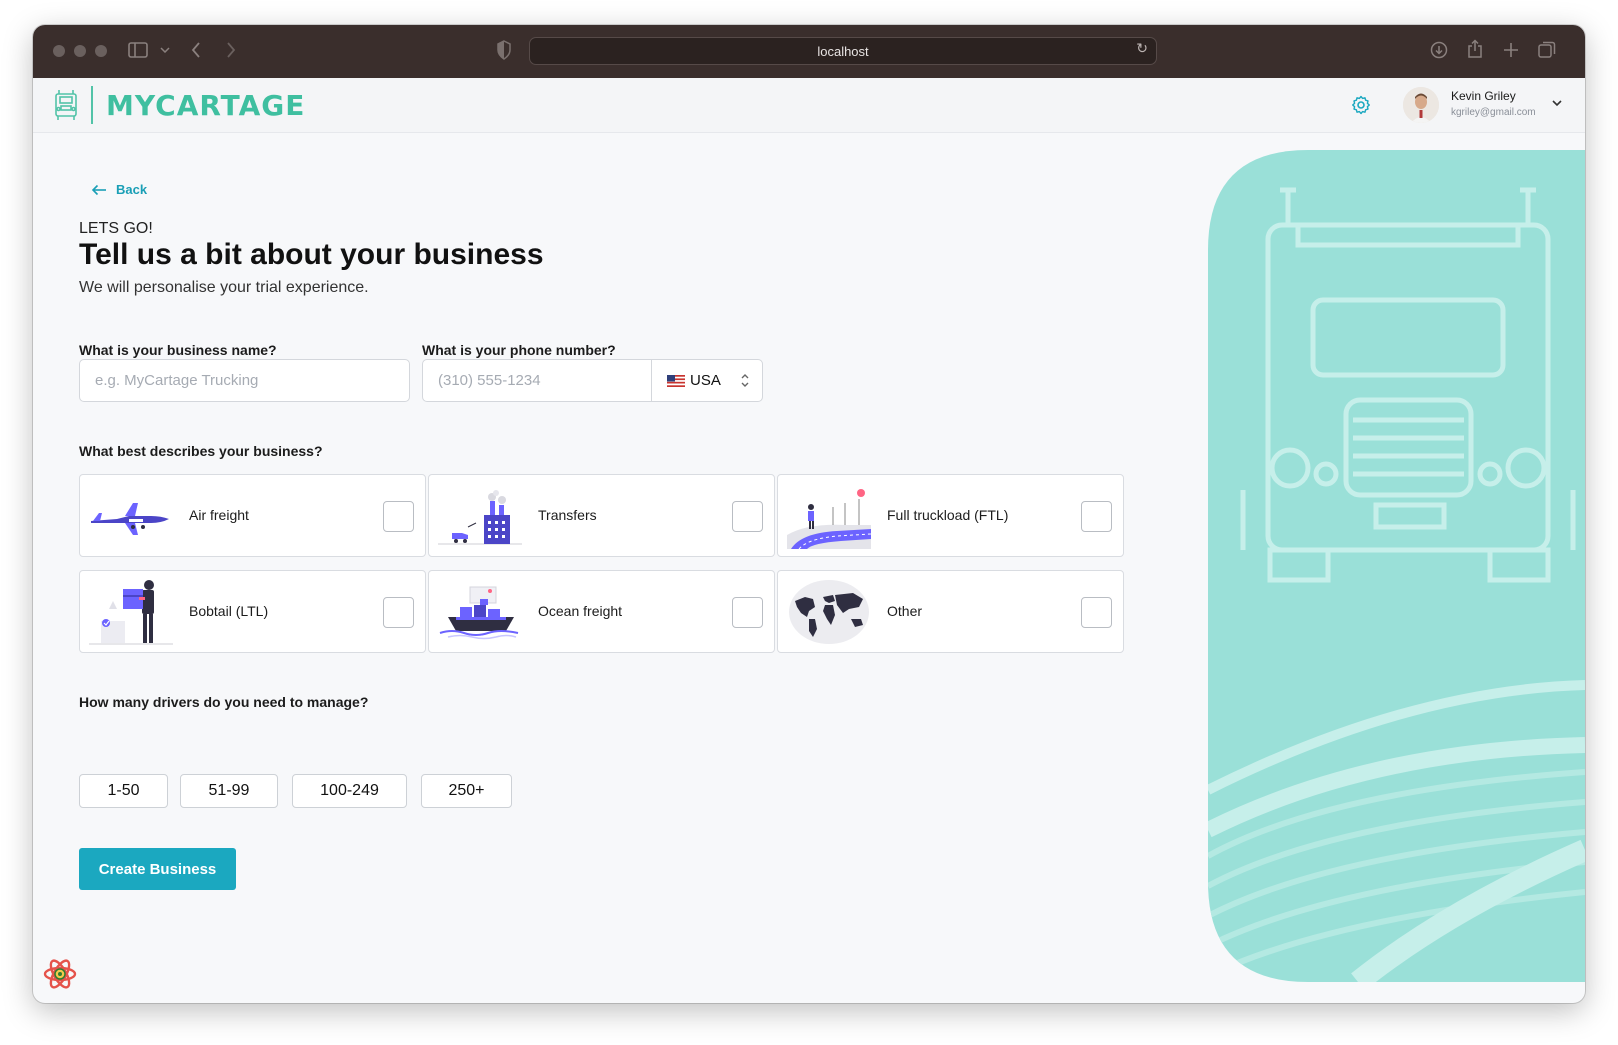 The height and width of the screenshot is (1045, 1618). I want to click on user-photo, so click(1421, 105).